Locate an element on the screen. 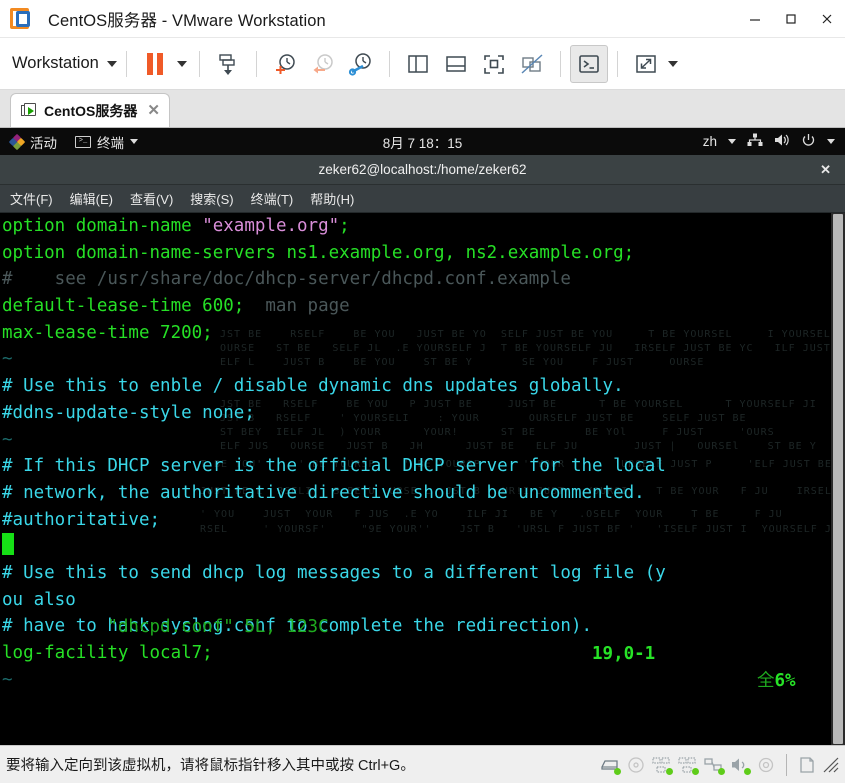  vm-status-bar: 要将输入定向到该虚拟机，请将鼠标指针移入其中或按 Ctrl+G。 is located at coordinates (422, 764).